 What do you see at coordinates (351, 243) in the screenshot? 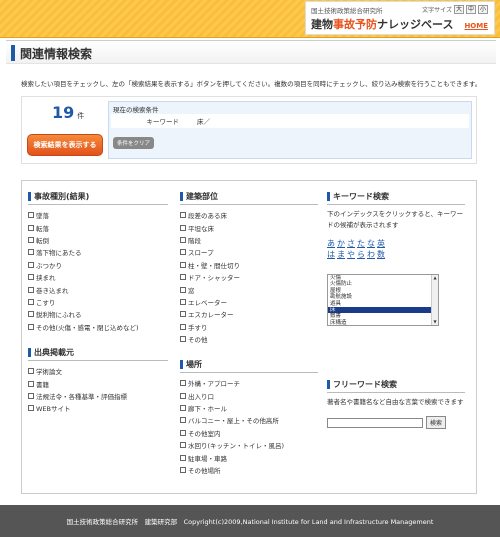
I see `index-link: さ` at bounding box center [351, 243].